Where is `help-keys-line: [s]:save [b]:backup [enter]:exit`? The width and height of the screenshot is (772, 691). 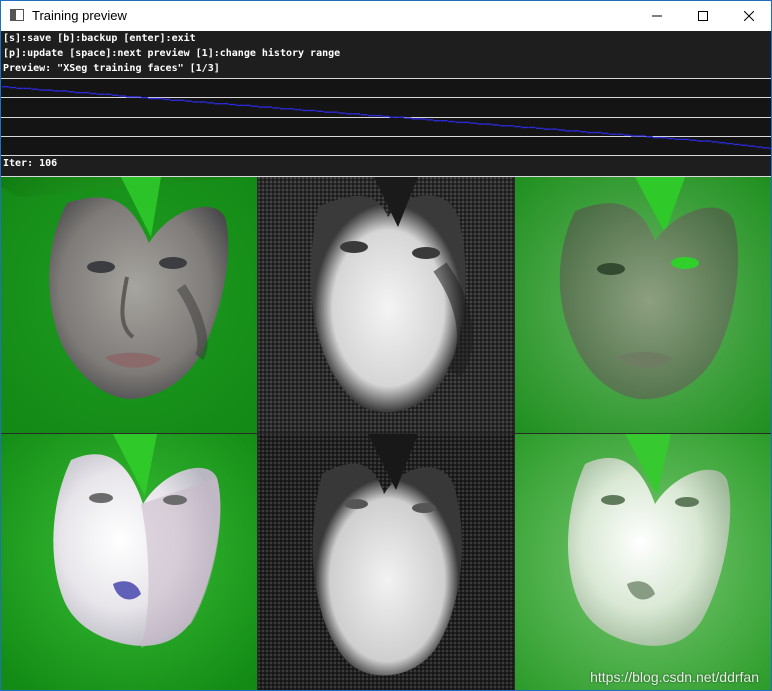
help-keys-line: [s]:save [b]:backup [enter]:exit is located at coordinates (99, 38).